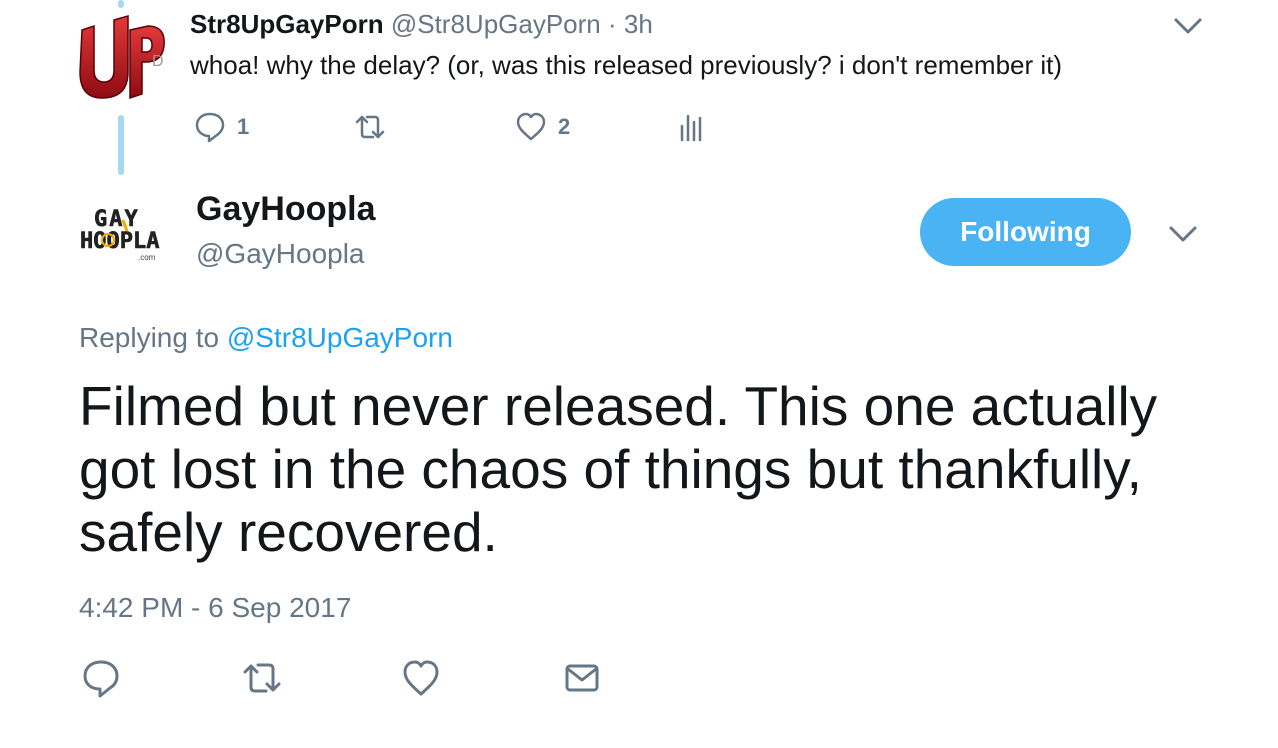 The image size is (1278, 748). I want to click on reply-button, so click(101, 678).